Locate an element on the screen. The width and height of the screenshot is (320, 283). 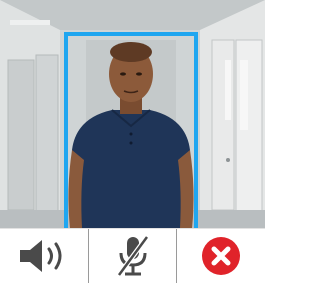
close-circle-icon is located at coordinates (221, 256).